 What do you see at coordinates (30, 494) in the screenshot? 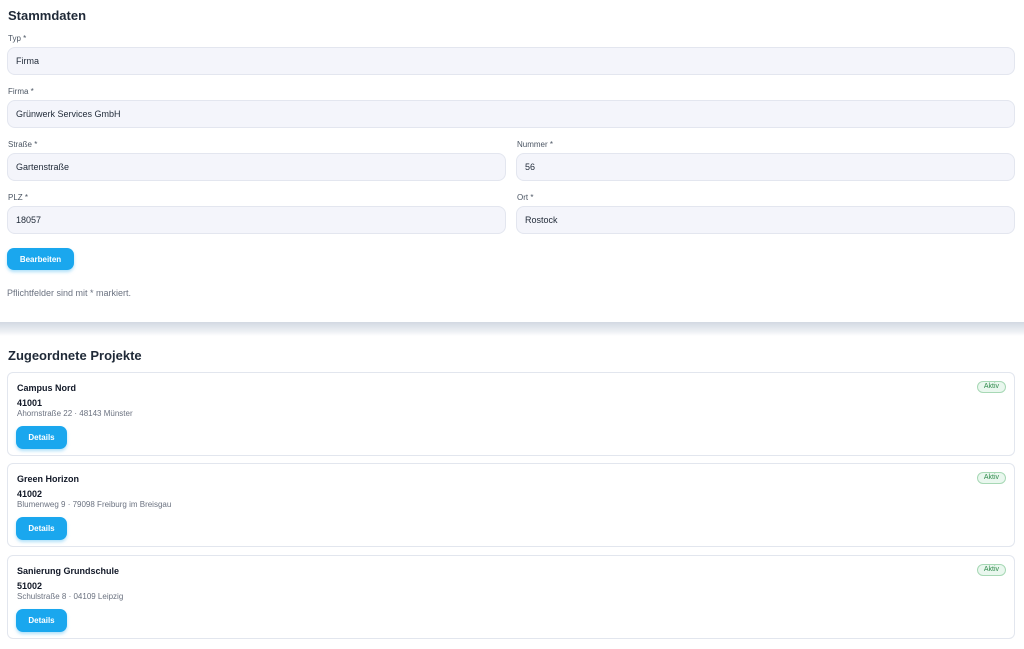
I see `project-number: 41002` at bounding box center [30, 494].